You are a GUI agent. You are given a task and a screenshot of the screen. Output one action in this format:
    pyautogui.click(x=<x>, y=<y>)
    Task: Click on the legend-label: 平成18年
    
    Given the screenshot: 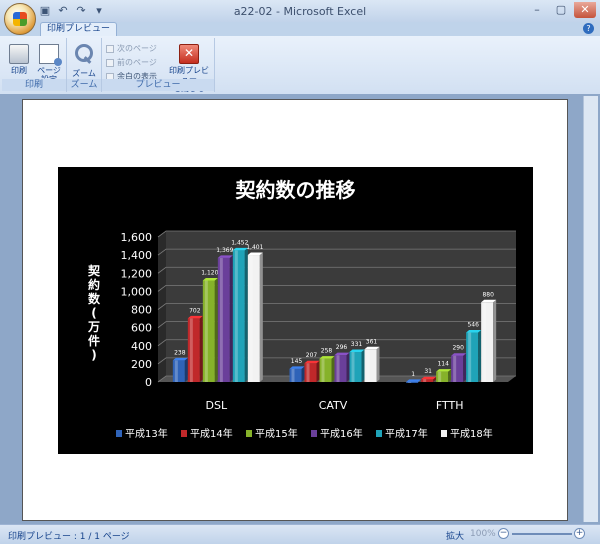 What is the action you would take?
    pyautogui.click(x=471, y=433)
    